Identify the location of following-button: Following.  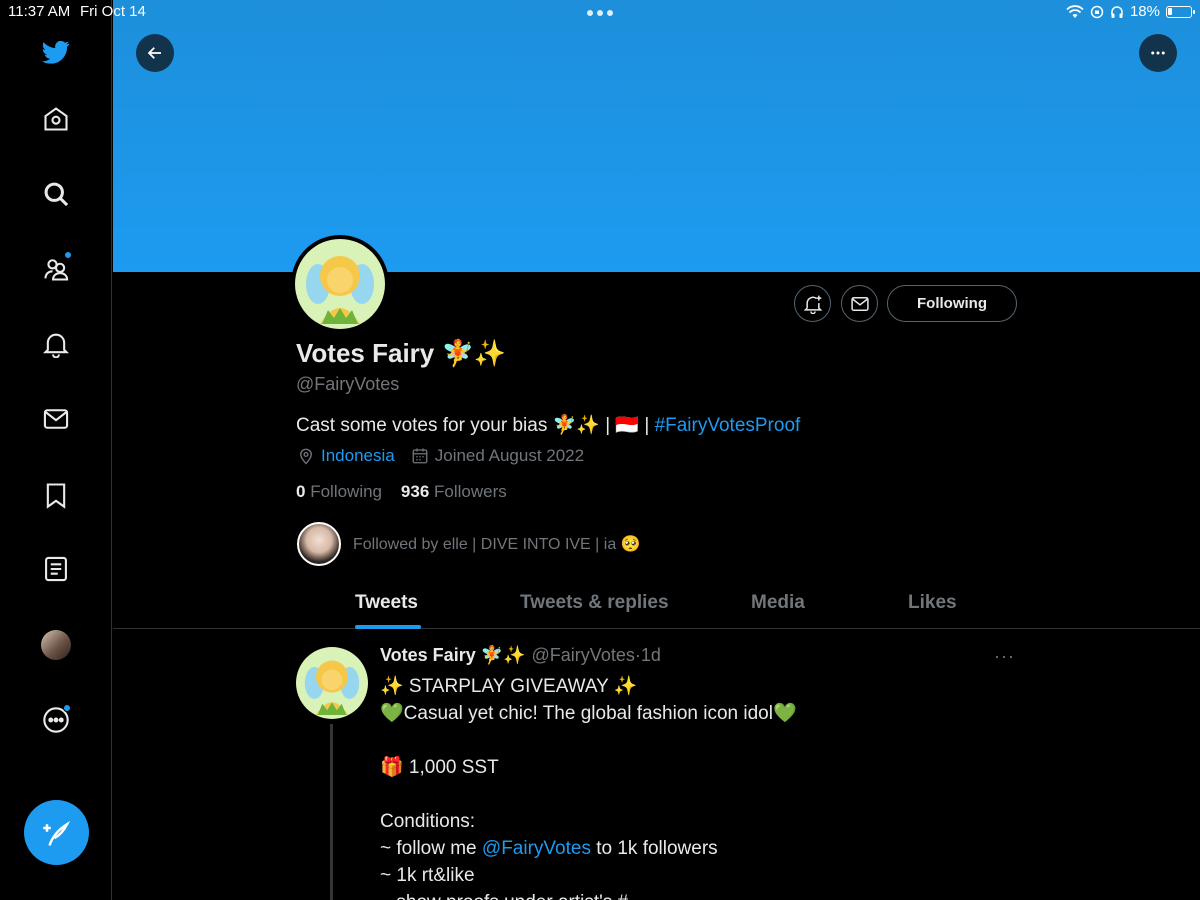
(952, 303).